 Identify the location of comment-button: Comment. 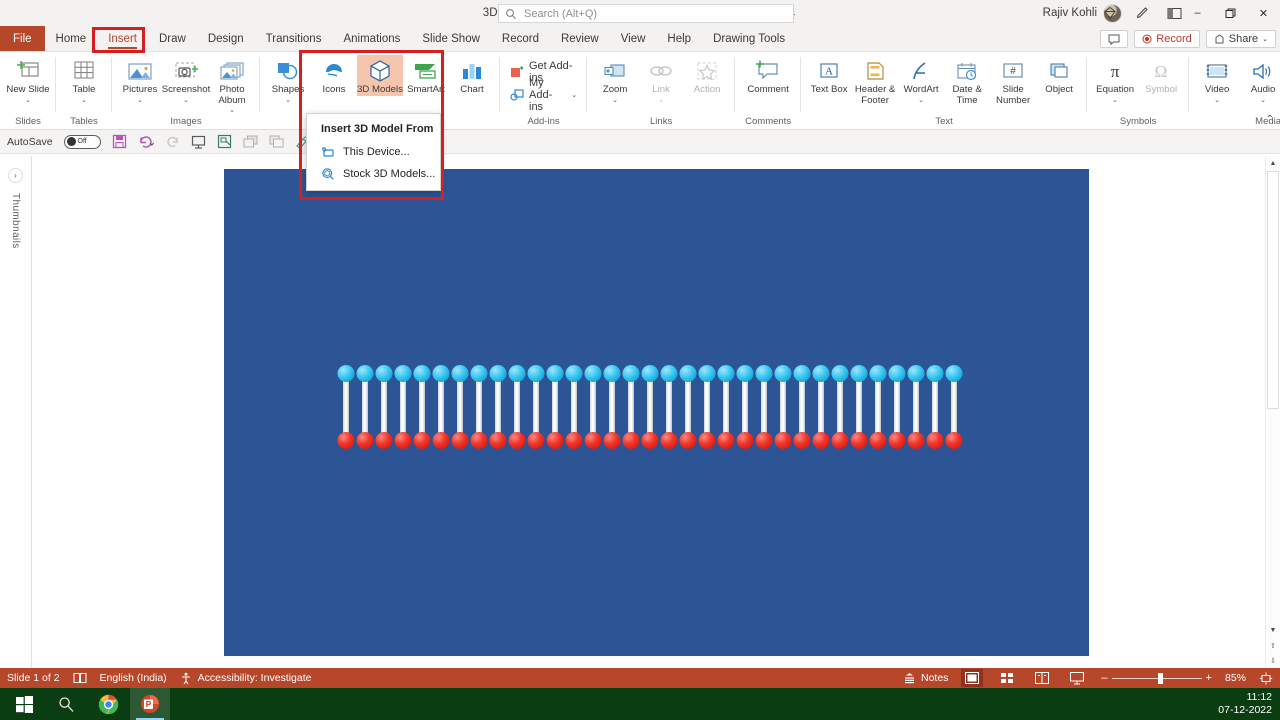
(768, 75).